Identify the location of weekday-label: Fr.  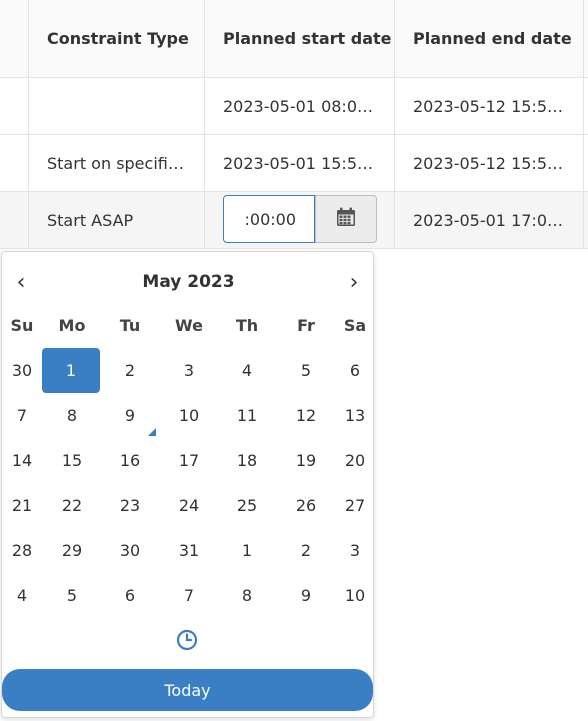
(306, 325).